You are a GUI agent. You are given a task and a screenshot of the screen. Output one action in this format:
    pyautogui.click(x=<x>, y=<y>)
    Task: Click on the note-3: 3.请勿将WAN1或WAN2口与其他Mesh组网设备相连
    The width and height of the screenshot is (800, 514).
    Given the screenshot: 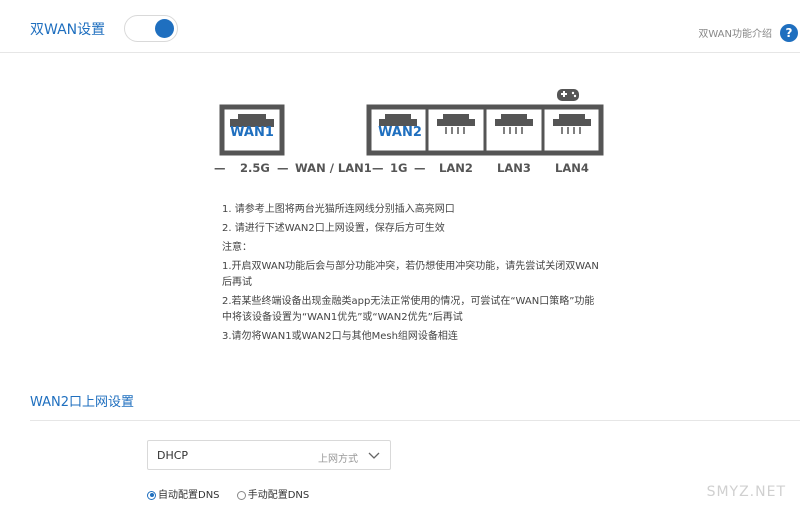 What is the action you would take?
    pyautogui.click(x=340, y=336)
    